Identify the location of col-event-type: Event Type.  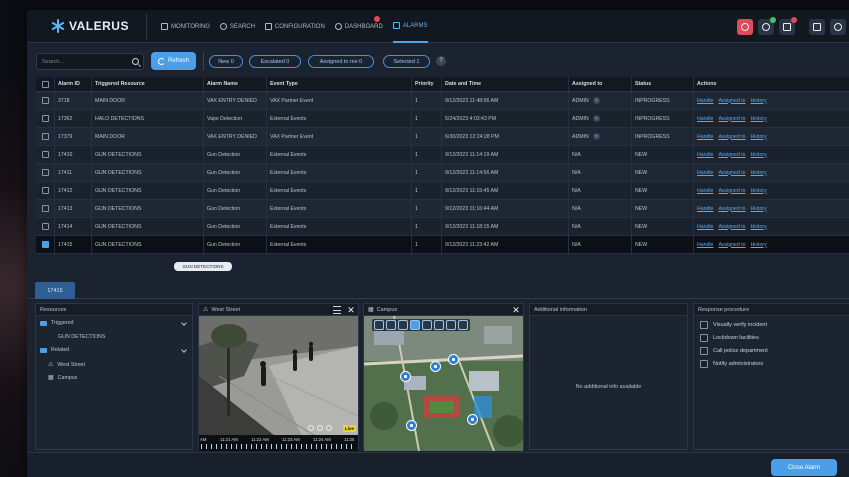
(339, 84).